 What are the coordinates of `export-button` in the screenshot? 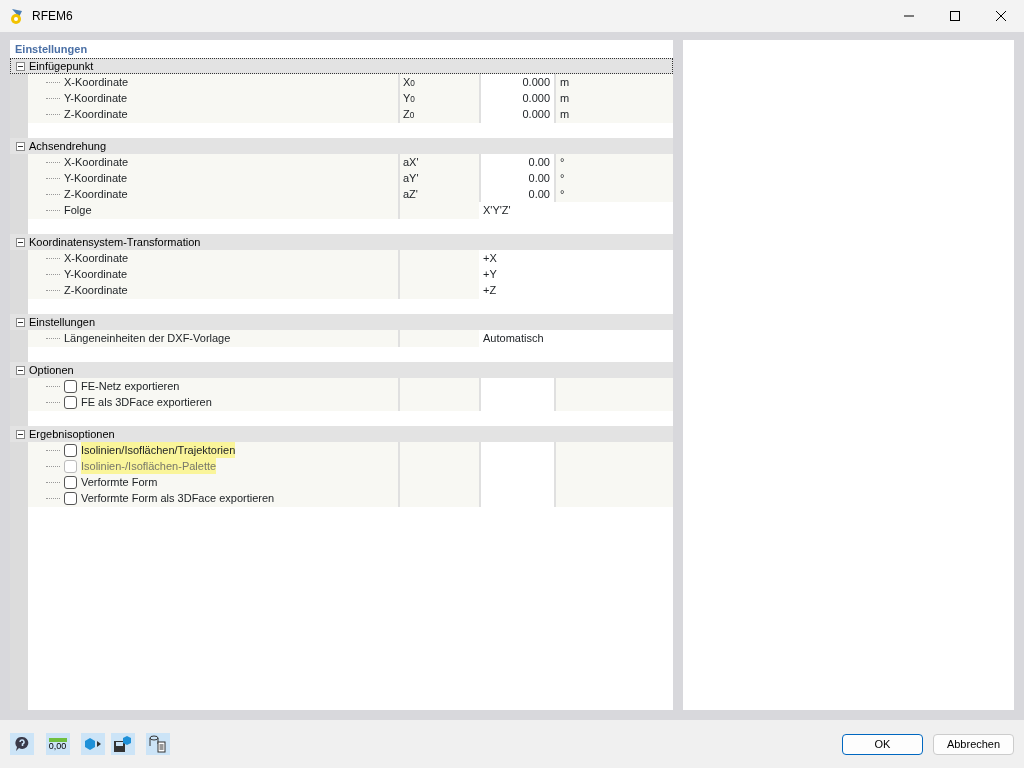 It's located at (93, 744).